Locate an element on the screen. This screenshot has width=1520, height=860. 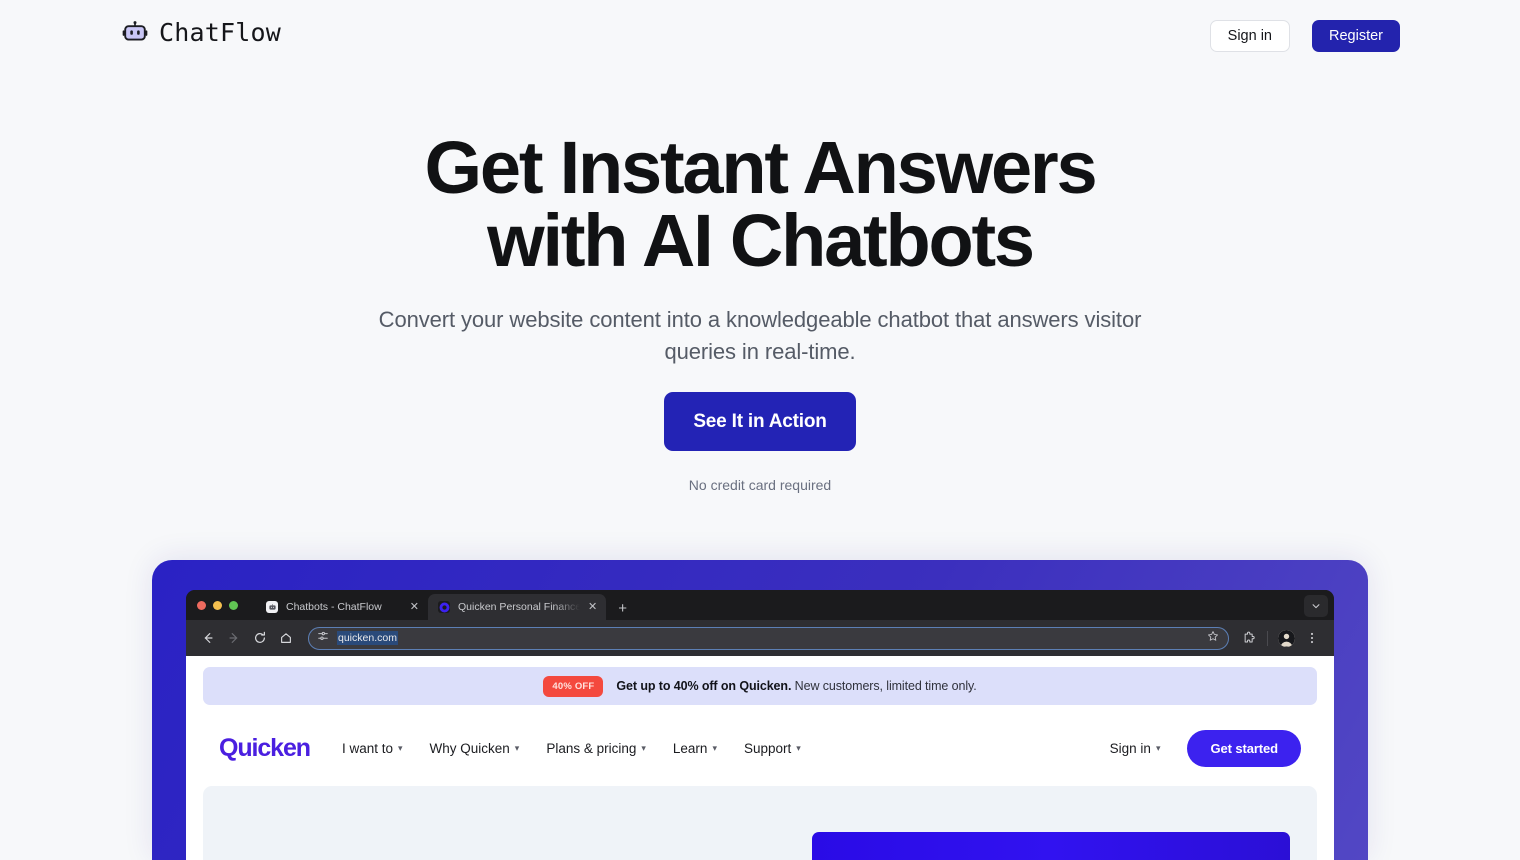
kebab-menu-icon is located at coordinates (1312, 638).